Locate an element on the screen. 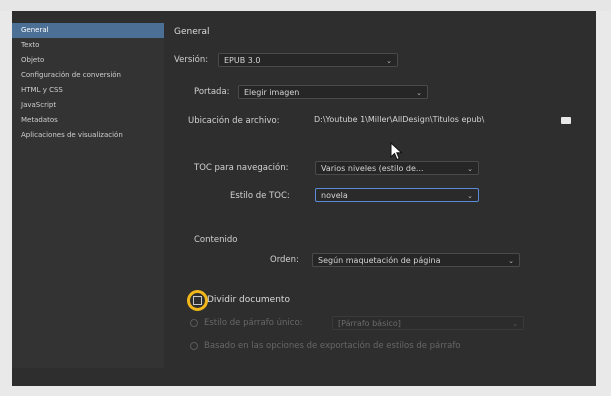 The image size is (611, 396). toc-navigation-label: TOC para navegación: is located at coordinates (241, 168).